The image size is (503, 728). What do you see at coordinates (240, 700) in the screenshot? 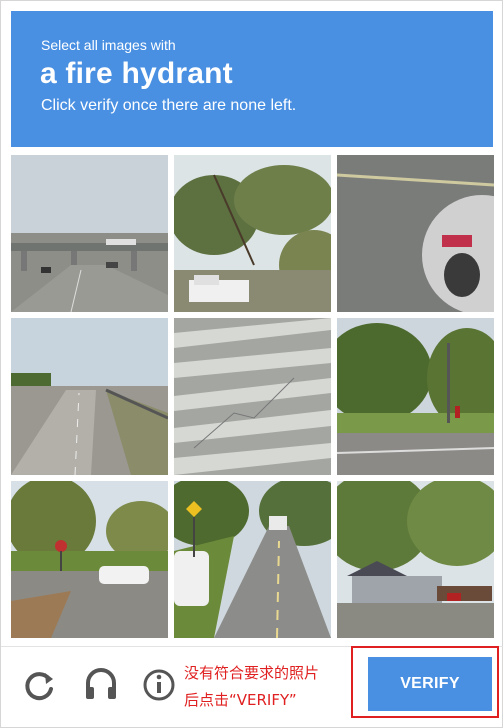
I see `annotation-line-2: 后点击“VERIFY”` at bounding box center [240, 700].